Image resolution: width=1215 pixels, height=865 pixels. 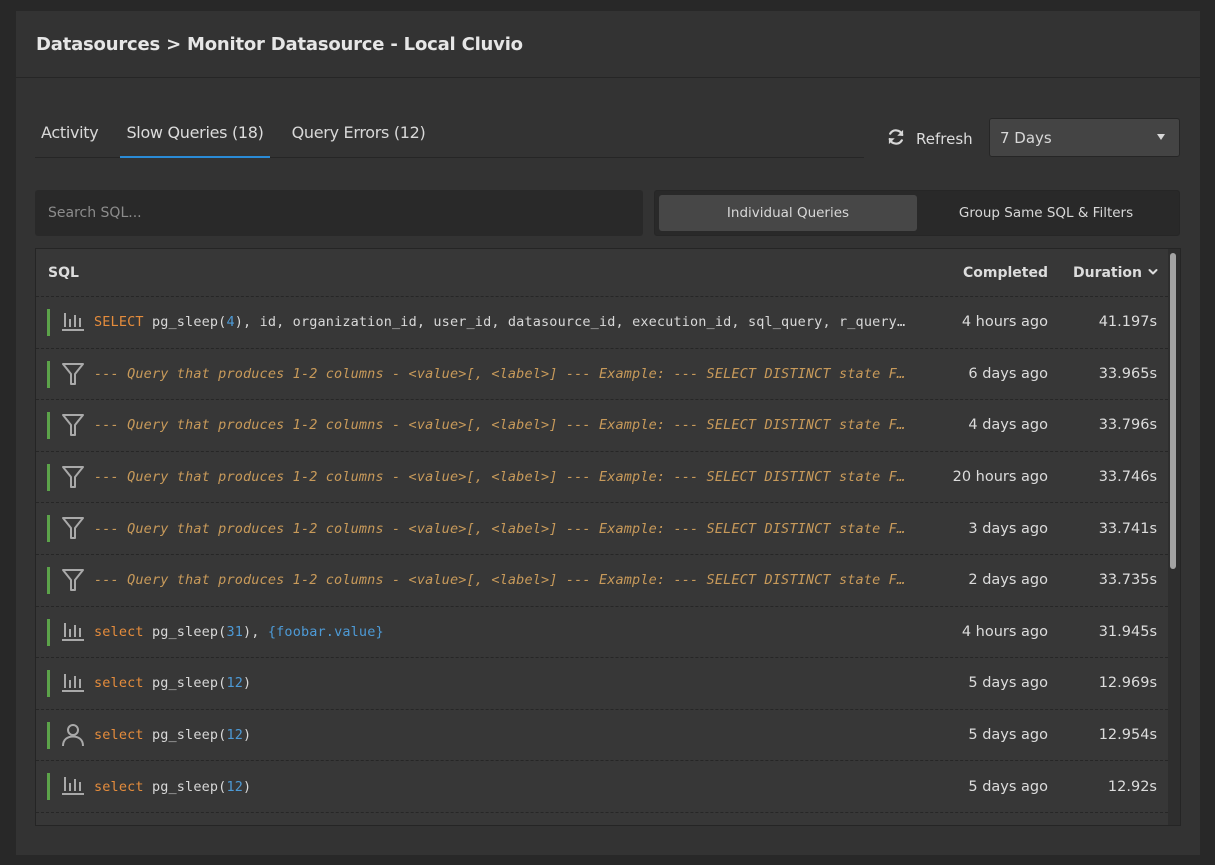 I want to click on duration-value: 31.945s, so click(x=1127, y=631).